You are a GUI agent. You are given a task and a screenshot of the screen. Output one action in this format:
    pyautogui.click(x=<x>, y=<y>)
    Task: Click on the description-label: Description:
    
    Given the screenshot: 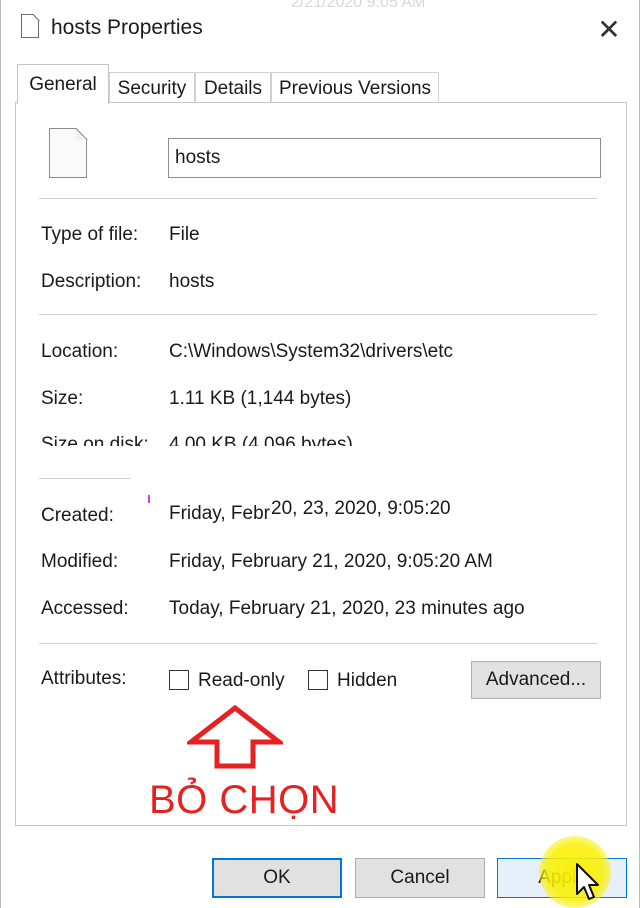 What is the action you would take?
    pyautogui.click(x=91, y=281)
    